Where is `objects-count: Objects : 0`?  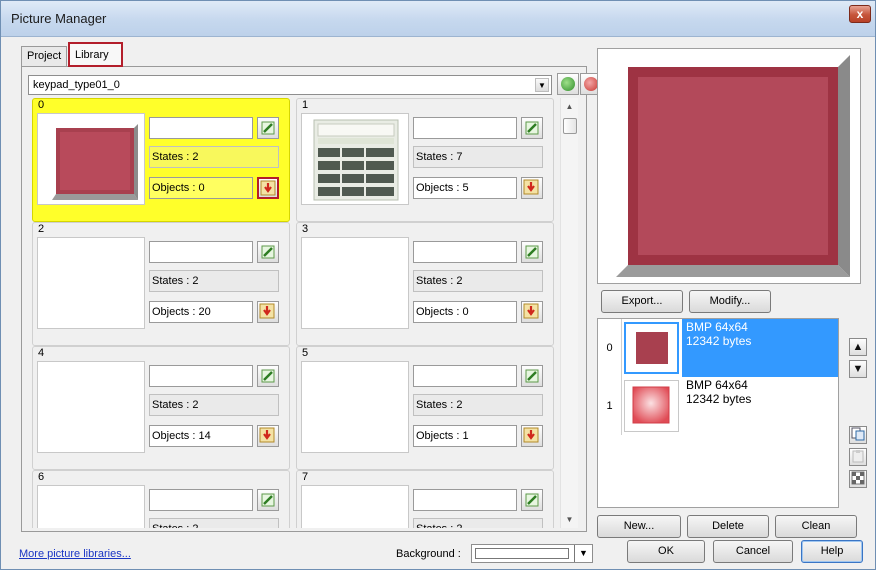
objects-count: Objects : 0 is located at coordinates (201, 188).